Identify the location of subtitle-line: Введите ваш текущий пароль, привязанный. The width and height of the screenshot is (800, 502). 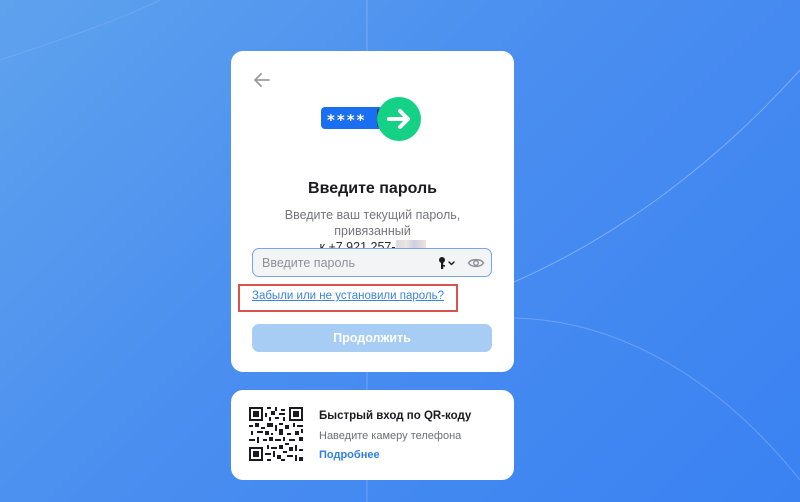
(372, 223).